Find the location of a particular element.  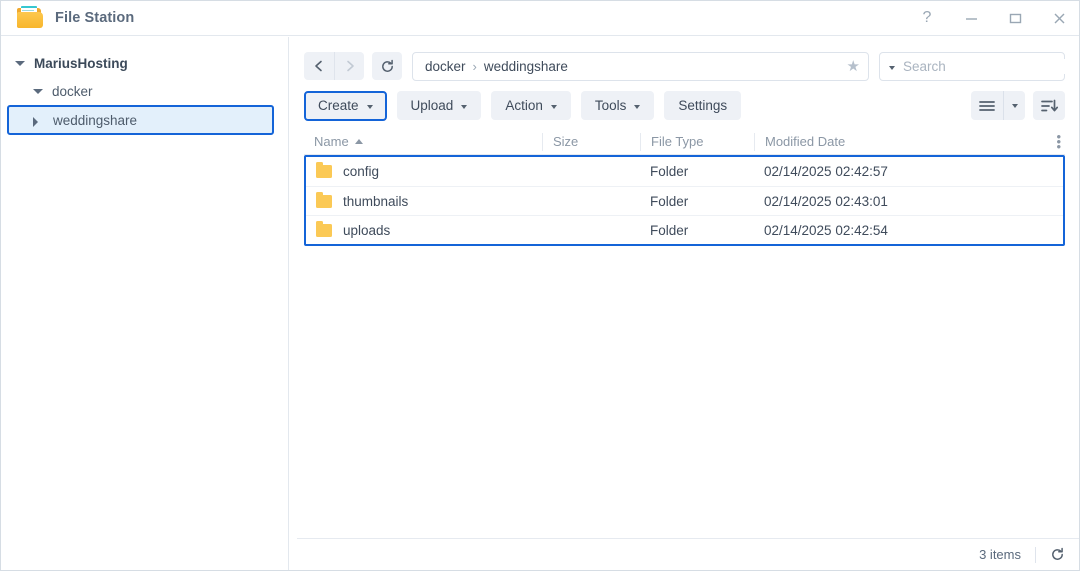

settings-button-label: Settings is located at coordinates (703, 105).